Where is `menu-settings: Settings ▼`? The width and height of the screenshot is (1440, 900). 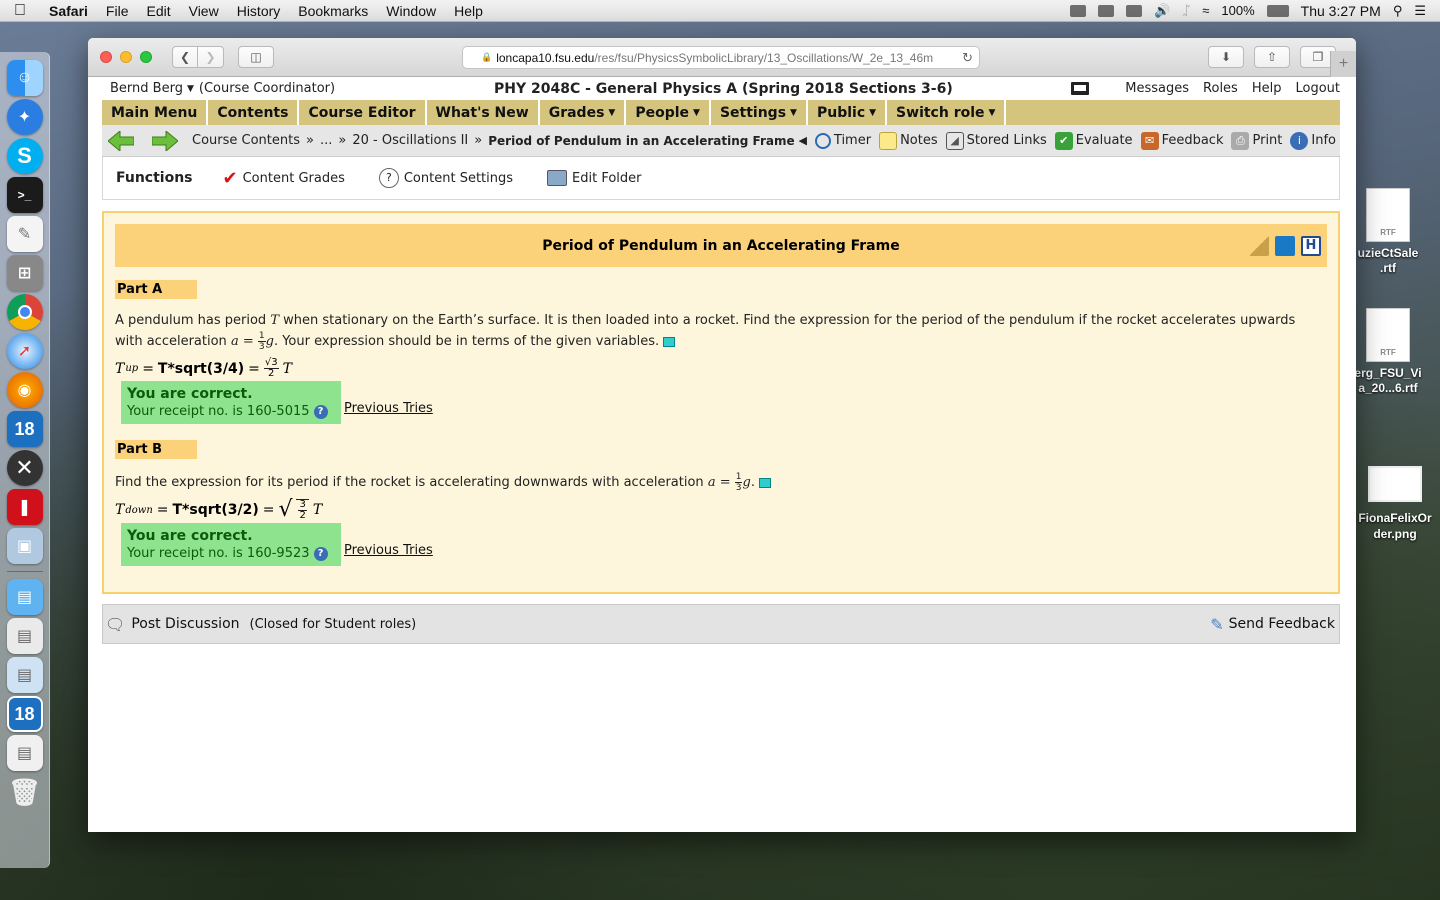
menu-settings: Settings ▼ is located at coordinates (759, 112).